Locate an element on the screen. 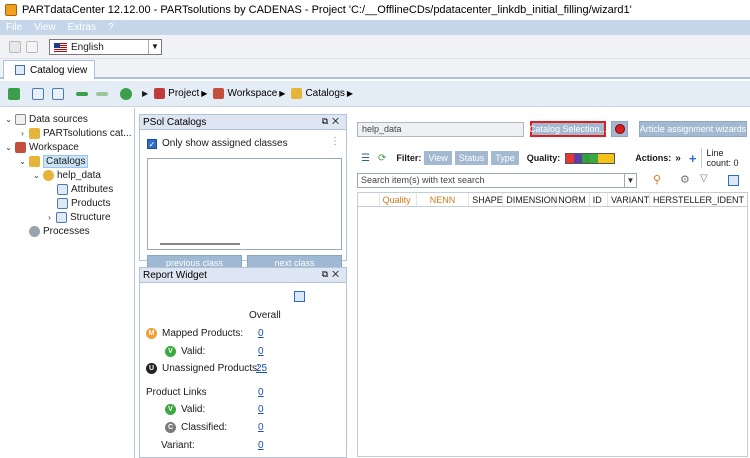  column-norm: NORM is located at coordinates (572, 199).